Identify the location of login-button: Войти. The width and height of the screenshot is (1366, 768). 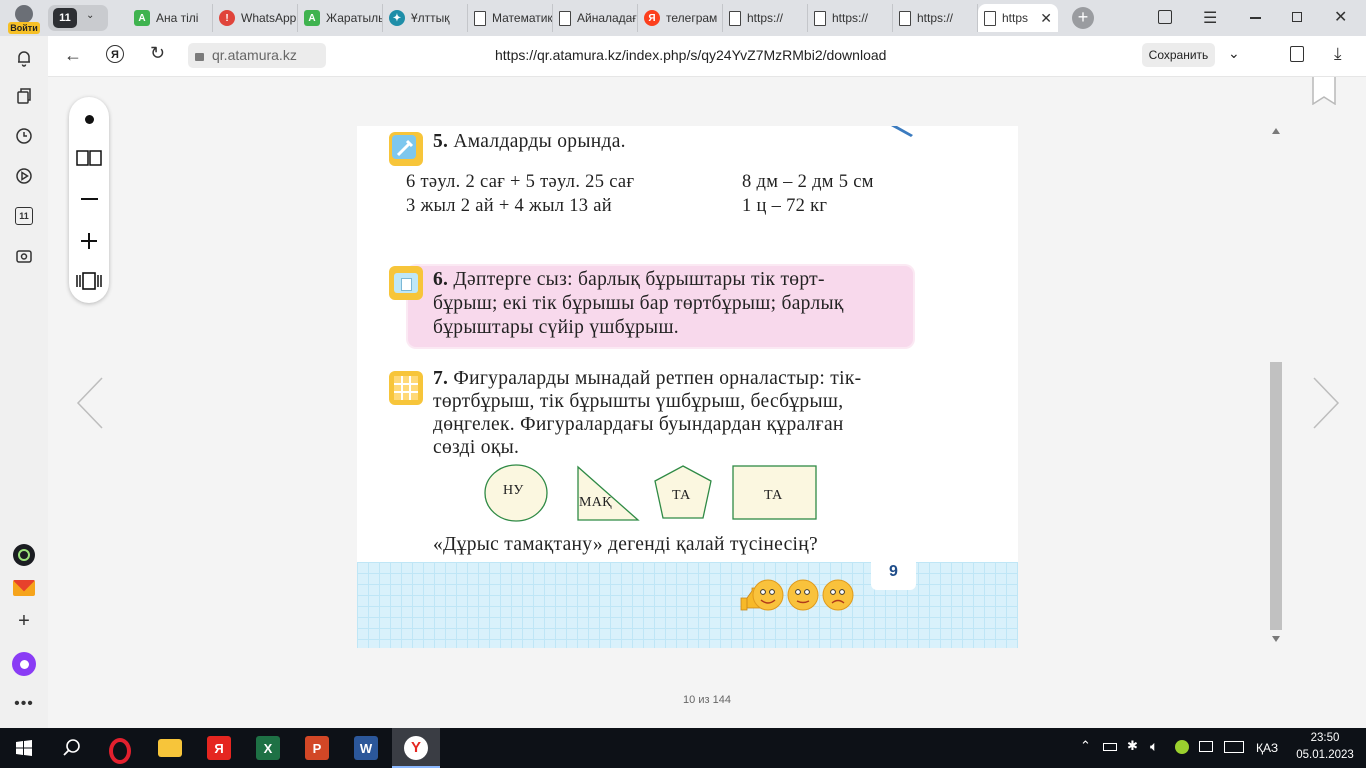
(24, 19).